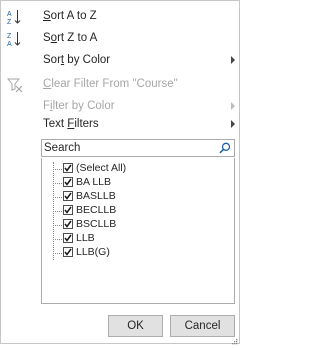  What do you see at coordinates (71, 124) in the screenshot?
I see `text-filters-label: Text Filters` at bounding box center [71, 124].